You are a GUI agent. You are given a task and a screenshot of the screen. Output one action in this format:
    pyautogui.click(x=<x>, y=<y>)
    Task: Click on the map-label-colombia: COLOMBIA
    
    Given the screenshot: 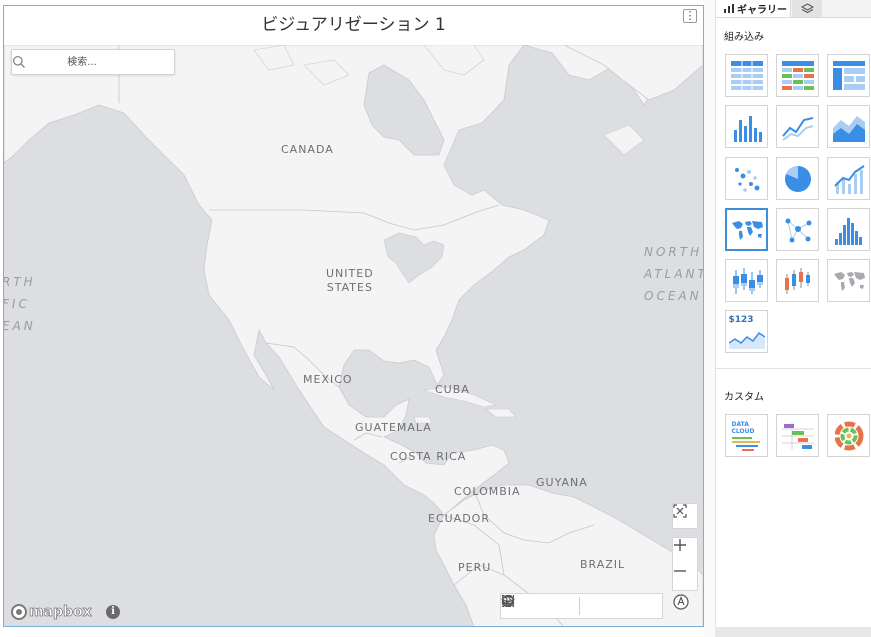 What is the action you would take?
    pyautogui.click(x=487, y=491)
    